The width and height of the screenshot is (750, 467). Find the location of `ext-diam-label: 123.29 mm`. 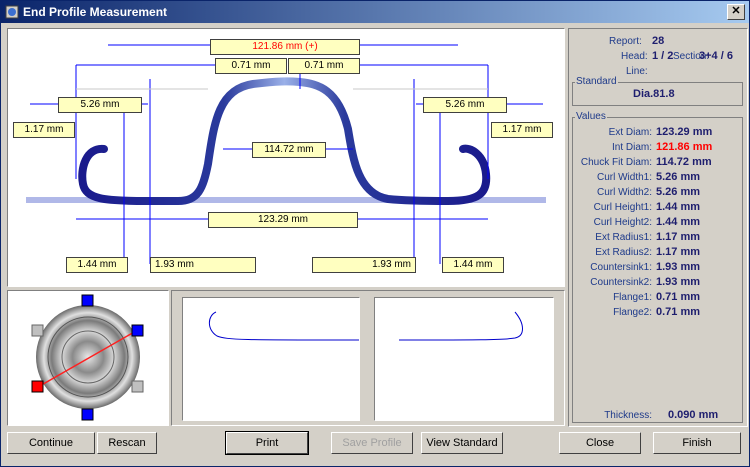

ext-diam-label: 123.29 mm is located at coordinates (283, 220).